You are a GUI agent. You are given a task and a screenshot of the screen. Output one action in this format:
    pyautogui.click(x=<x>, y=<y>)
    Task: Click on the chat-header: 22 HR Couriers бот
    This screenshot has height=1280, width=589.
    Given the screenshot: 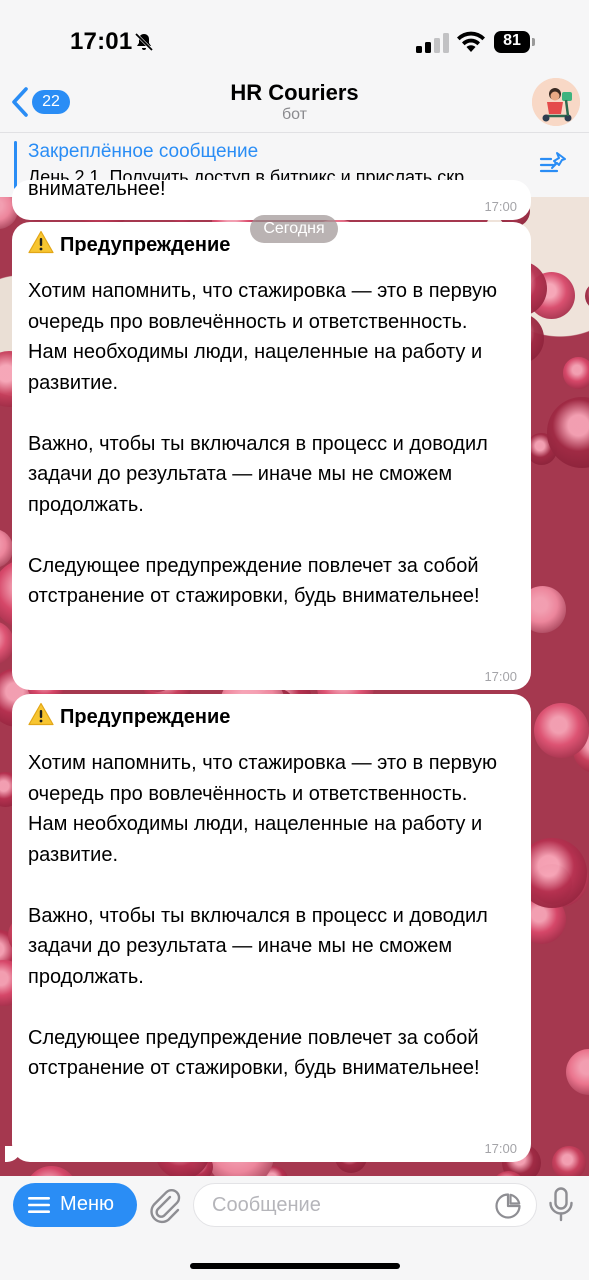 What is the action you would take?
    pyautogui.click(x=294, y=101)
    